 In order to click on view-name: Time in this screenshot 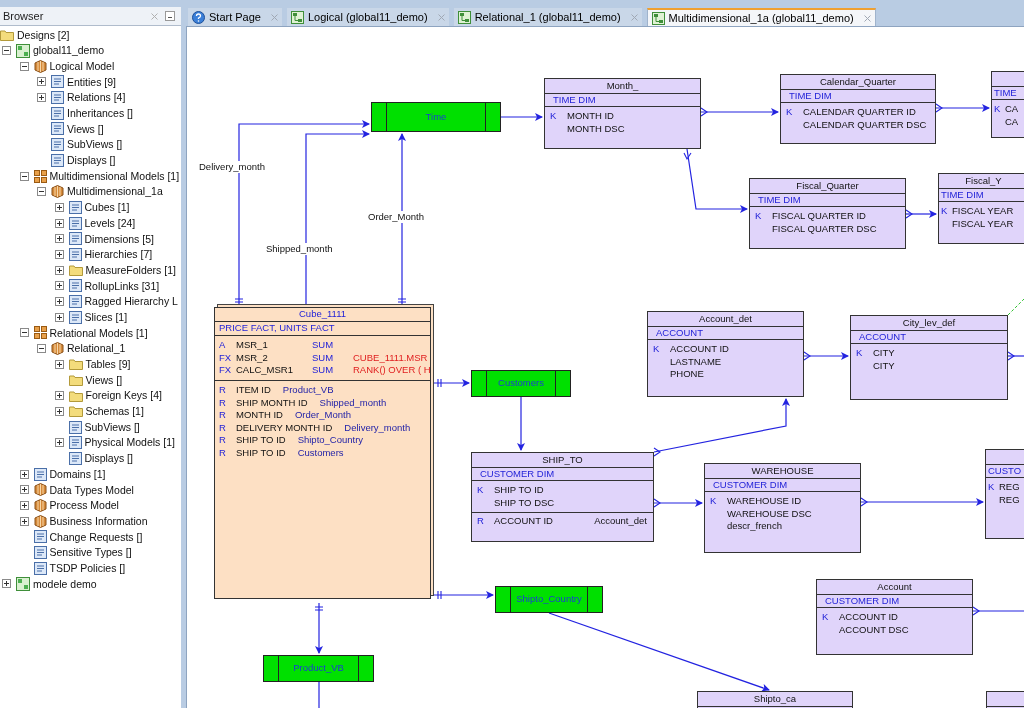, I will do `click(436, 116)`.